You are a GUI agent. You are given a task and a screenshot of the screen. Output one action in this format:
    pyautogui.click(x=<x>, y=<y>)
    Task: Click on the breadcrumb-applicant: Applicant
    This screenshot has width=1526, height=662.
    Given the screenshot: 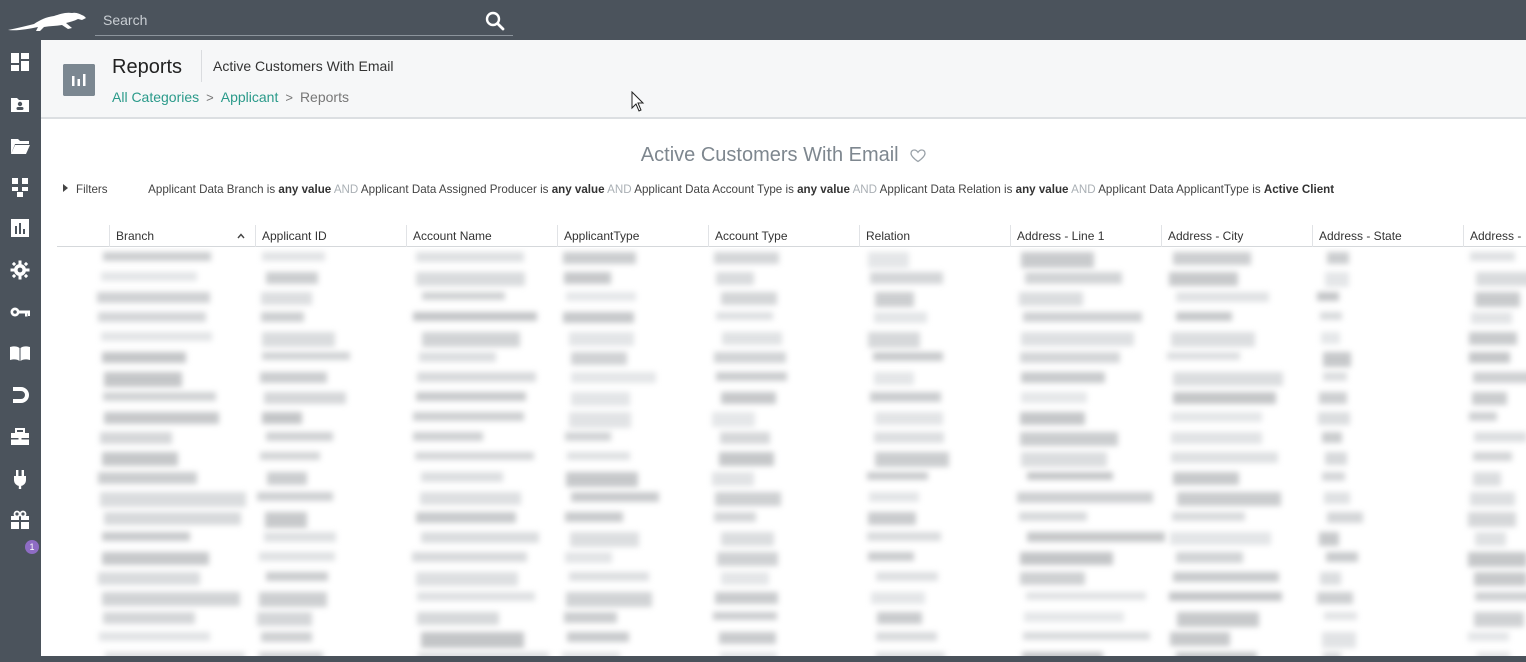 What is the action you would take?
    pyautogui.click(x=250, y=97)
    